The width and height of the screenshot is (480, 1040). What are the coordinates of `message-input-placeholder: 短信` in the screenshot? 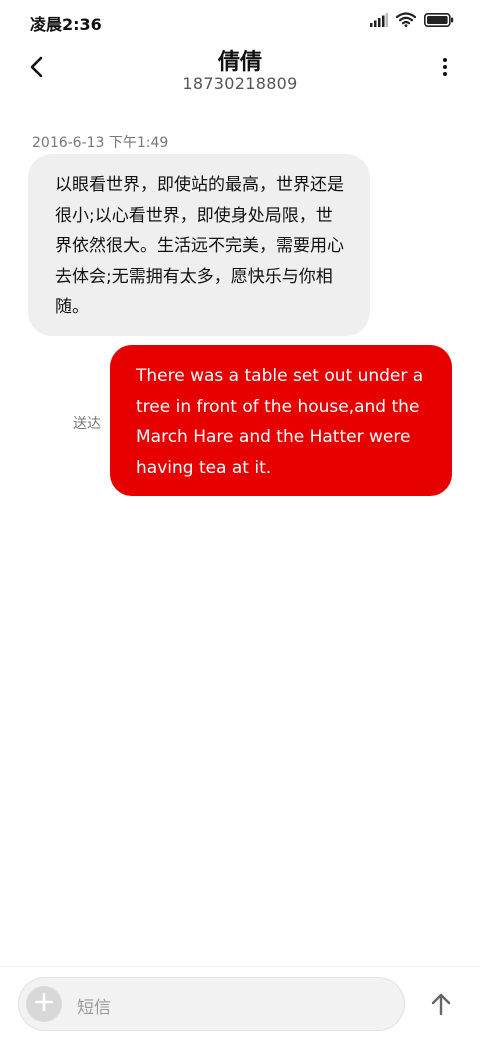 It's located at (94, 1008).